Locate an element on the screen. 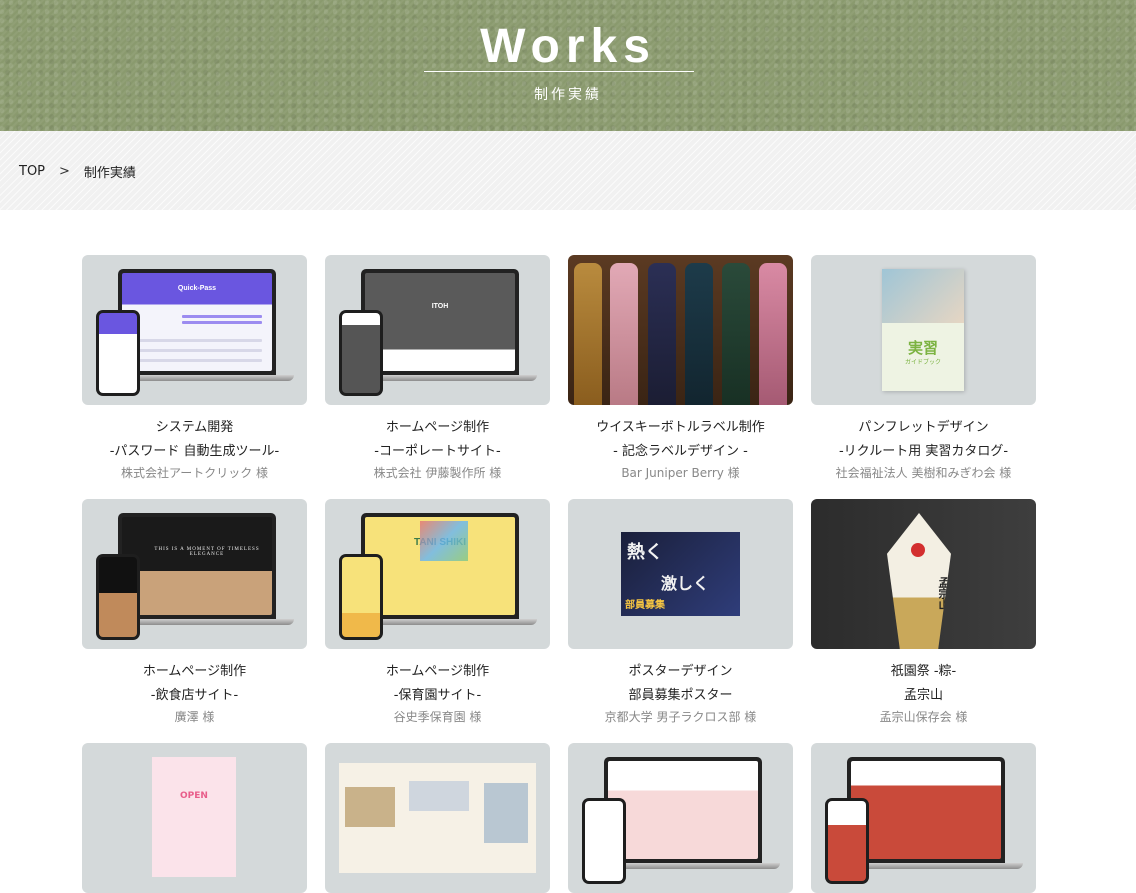 This screenshot has width=1136, height=893. work-thumbnail: 孟宗山 is located at coordinates (923, 574).